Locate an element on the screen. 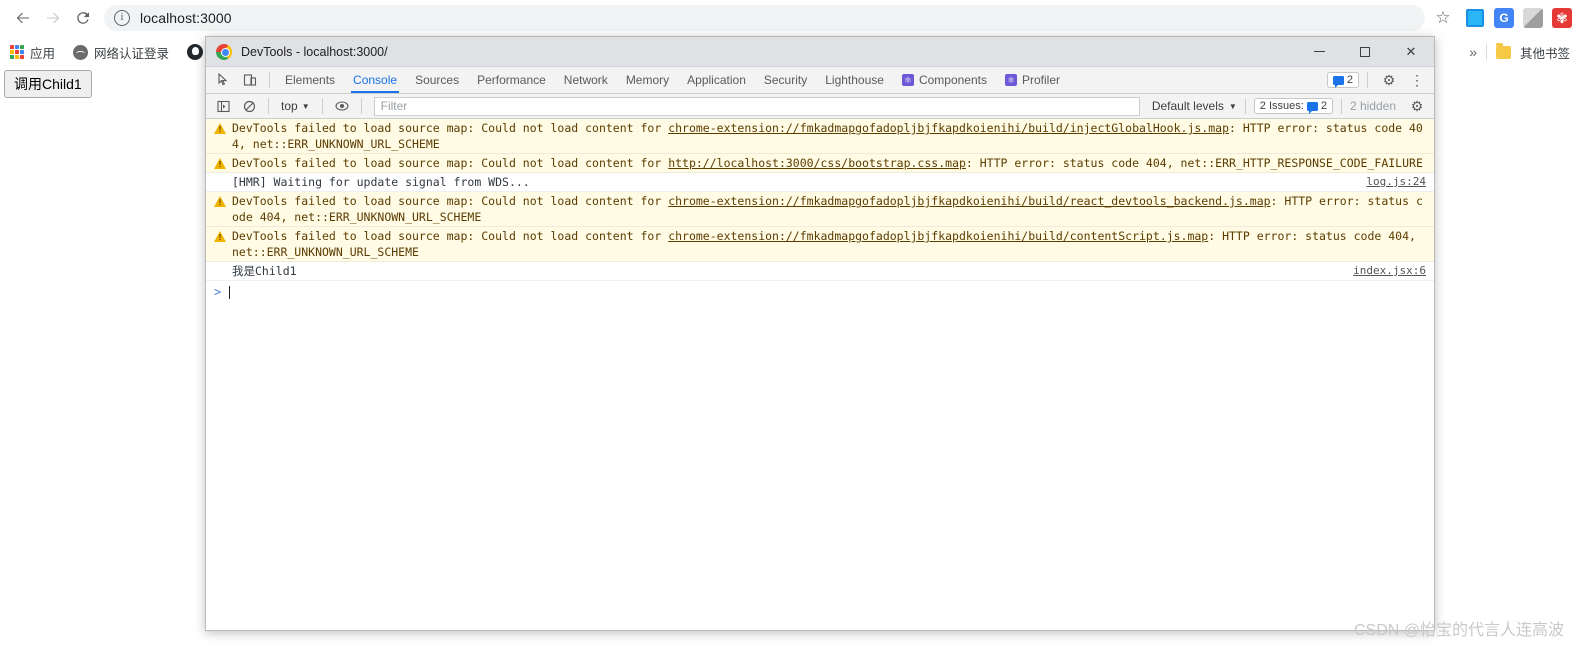 Image resolution: width=1580 pixels, height=648 pixels. github-icon is located at coordinates (195, 52).